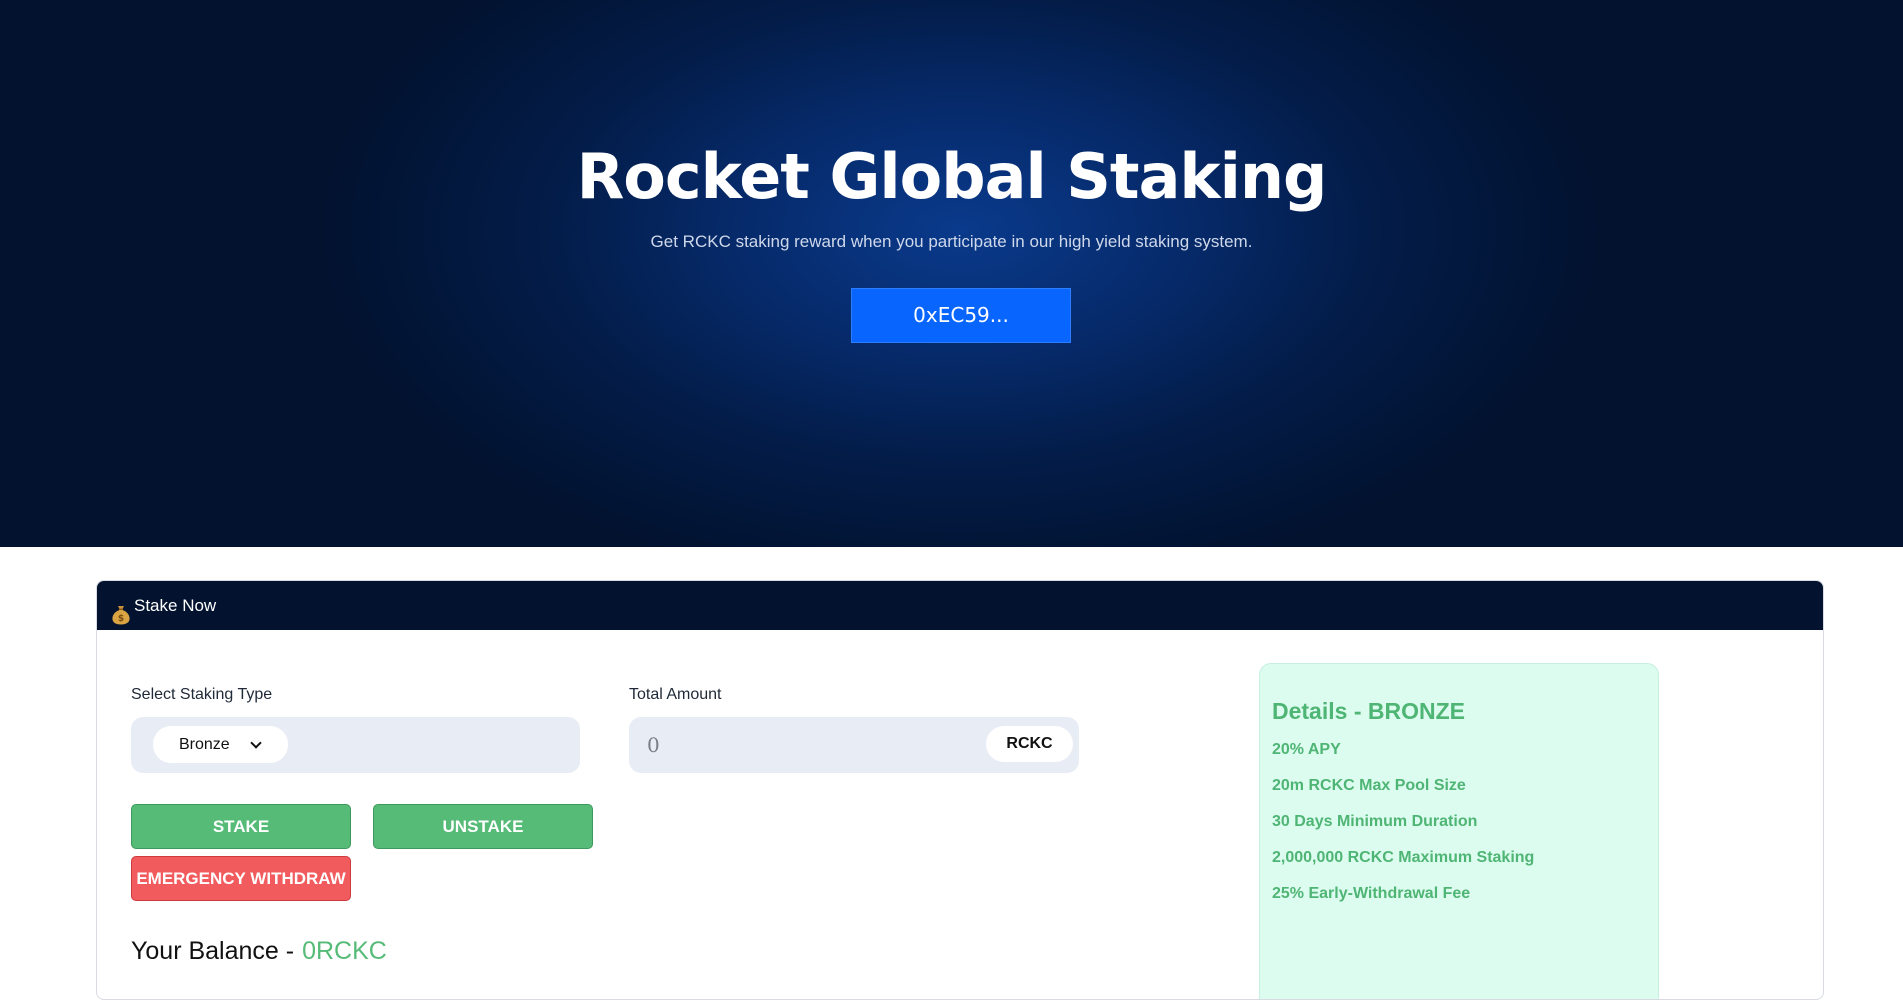 Image resolution: width=1903 pixels, height=1000 pixels. What do you see at coordinates (675, 694) in the screenshot?
I see `total-amount-label: Total Amount` at bounding box center [675, 694].